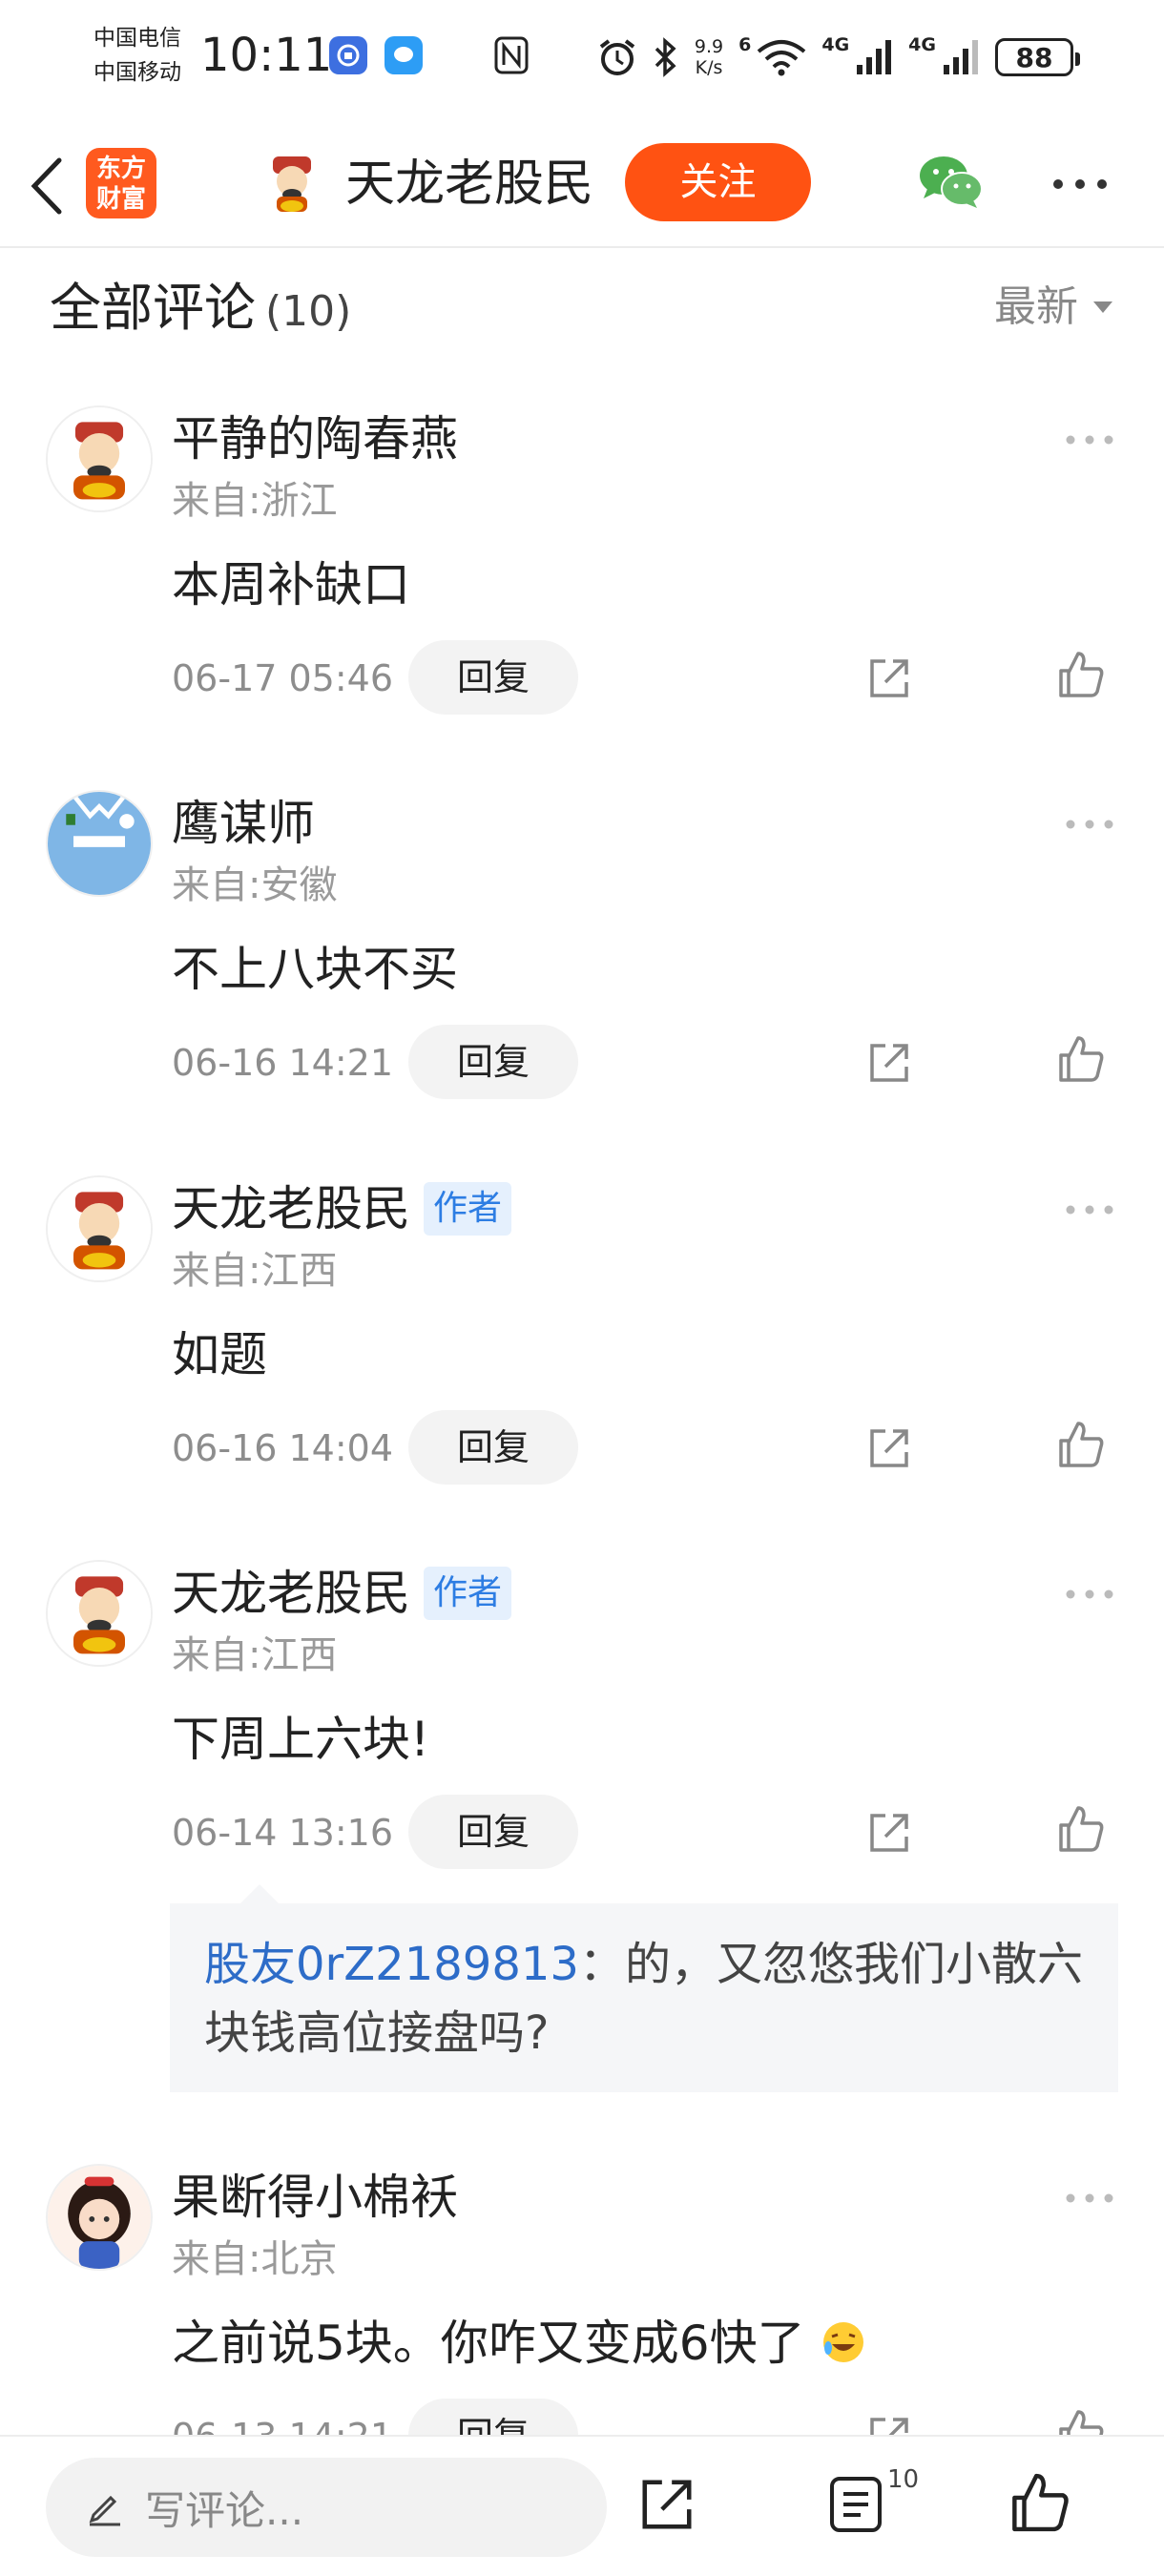 The height and width of the screenshot is (2576, 1164). I want to click on follow-button: 关注, so click(718, 182).